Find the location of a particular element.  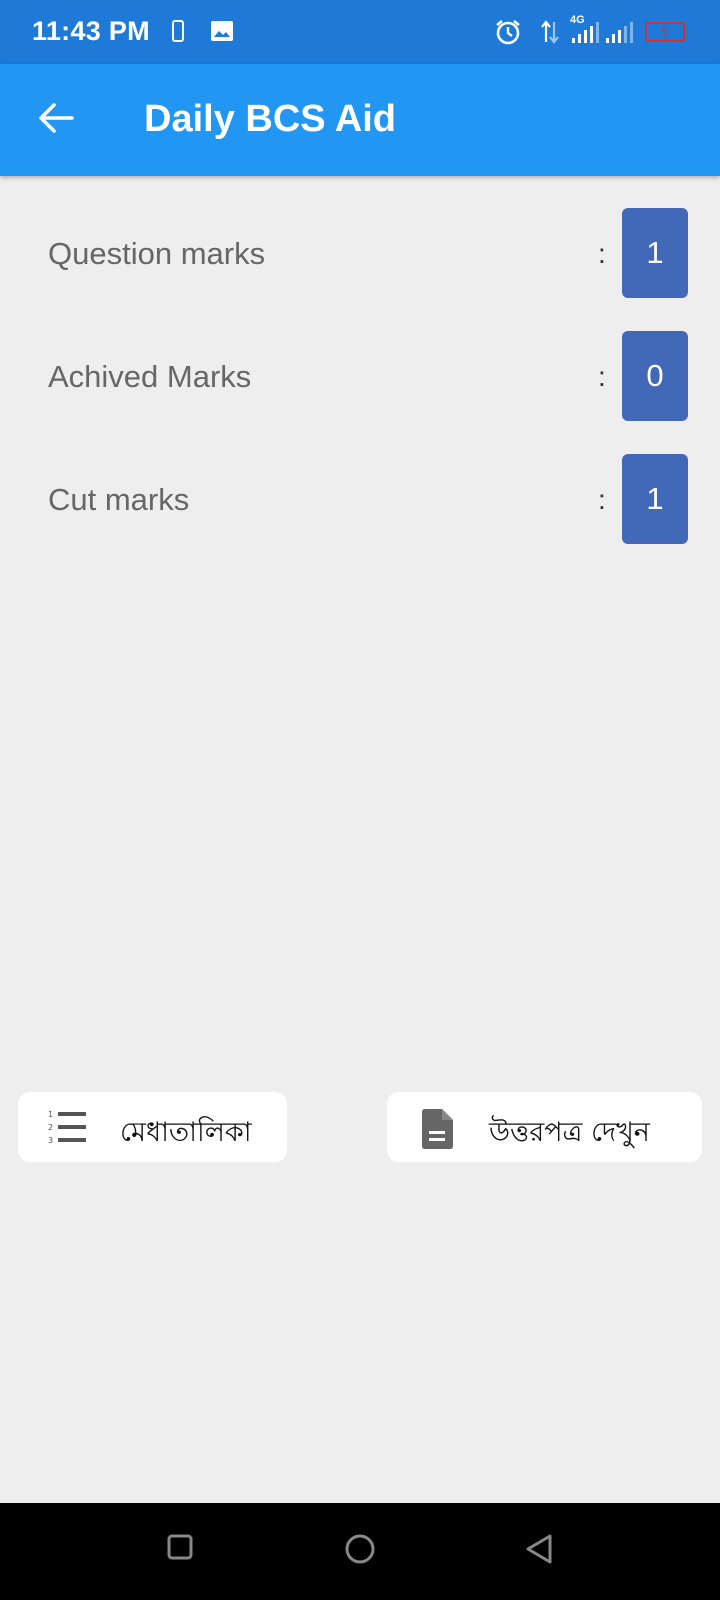

data-arrows-icon is located at coordinates (550, 35).